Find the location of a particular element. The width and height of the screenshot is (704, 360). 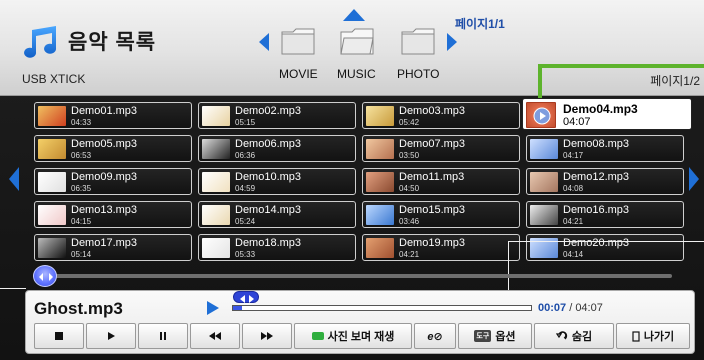

music-note-icon is located at coordinates (40, 42).